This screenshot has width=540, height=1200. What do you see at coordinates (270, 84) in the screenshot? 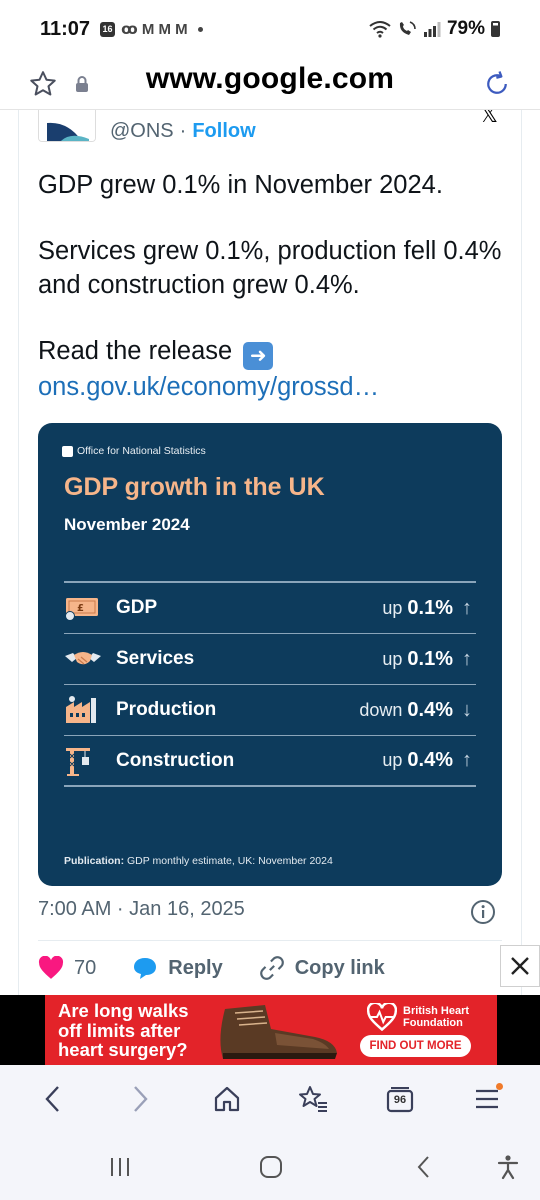
I see `url-bar: www.google.com` at bounding box center [270, 84].